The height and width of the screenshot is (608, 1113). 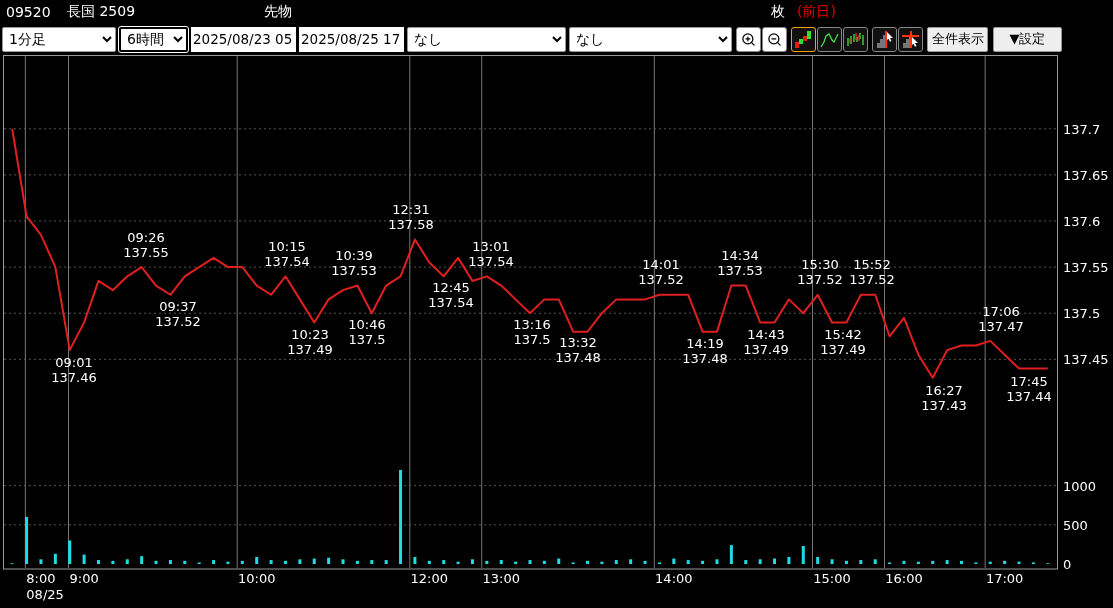 What do you see at coordinates (1004, 578) in the screenshot?
I see `axis-label: 17:00` at bounding box center [1004, 578].